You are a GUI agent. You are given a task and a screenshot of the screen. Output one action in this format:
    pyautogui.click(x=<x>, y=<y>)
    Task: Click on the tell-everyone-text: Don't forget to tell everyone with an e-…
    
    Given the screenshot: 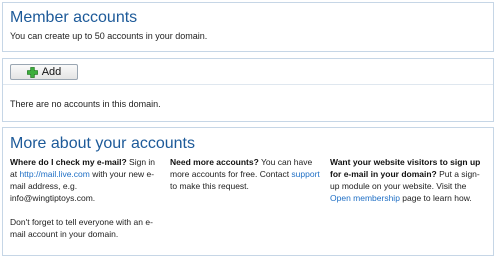 What is the action you would take?
    pyautogui.click(x=81, y=228)
    